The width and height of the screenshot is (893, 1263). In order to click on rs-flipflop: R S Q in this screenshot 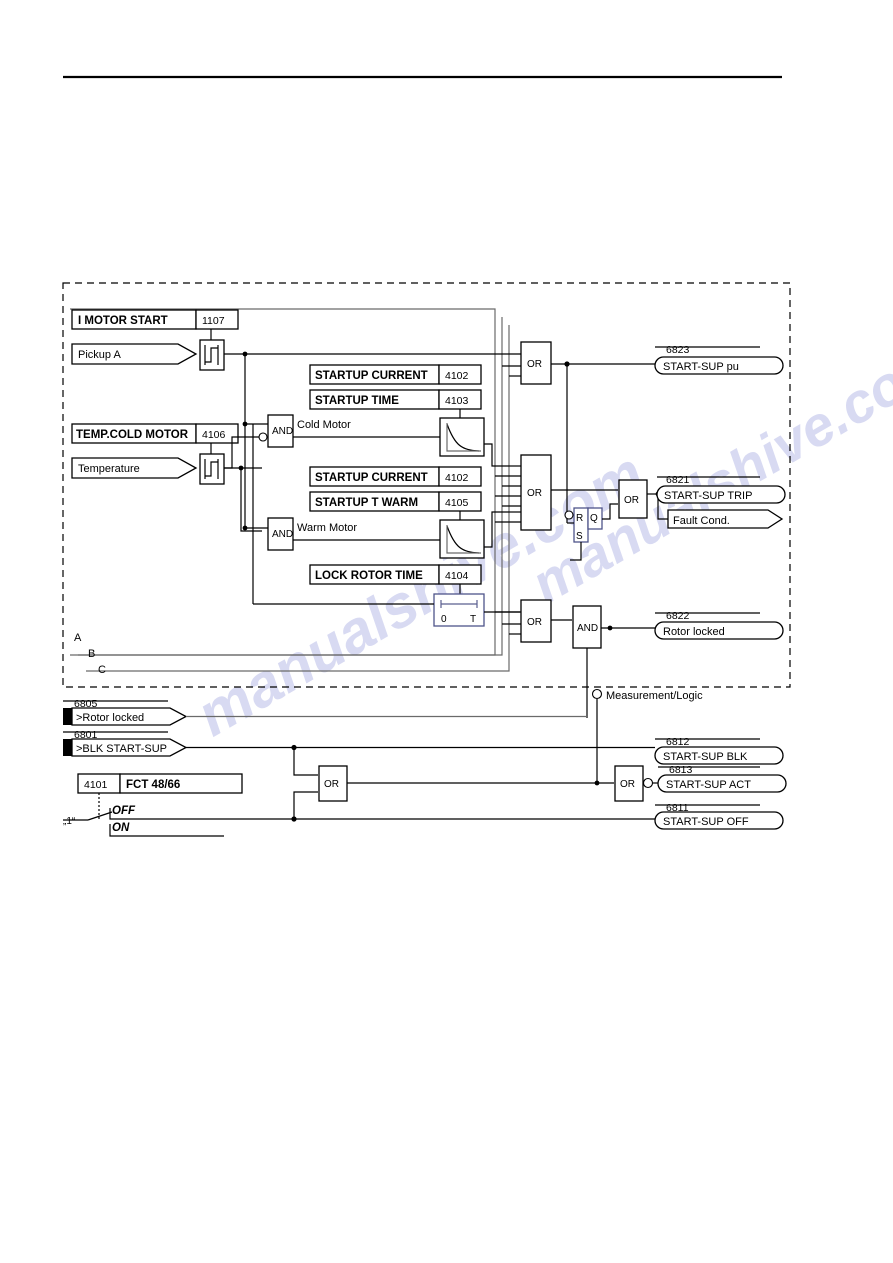, I will do `click(583, 525)`.